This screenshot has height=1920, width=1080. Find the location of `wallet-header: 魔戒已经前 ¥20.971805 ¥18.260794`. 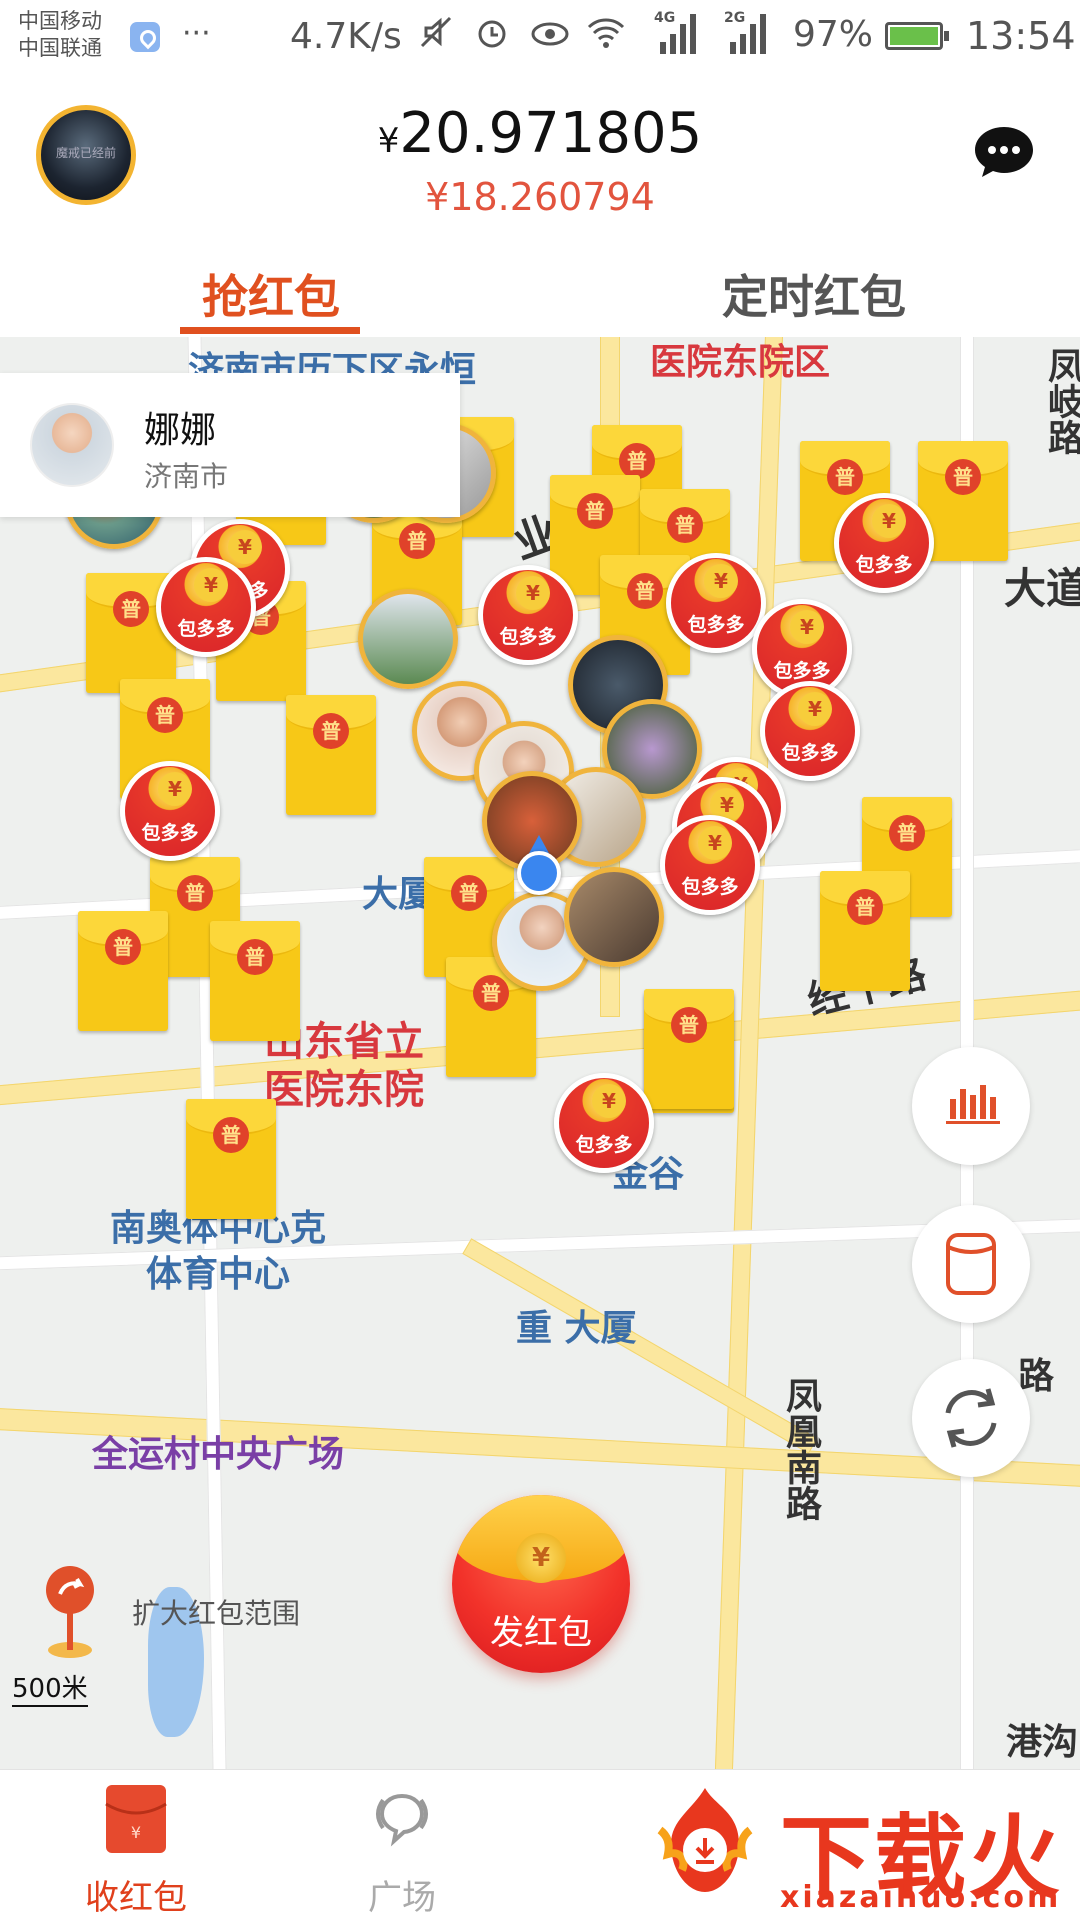

wallet-header: 魔戒已经前 ¥20.971805 ¥18.260794 is located at coordinates (540, 160).